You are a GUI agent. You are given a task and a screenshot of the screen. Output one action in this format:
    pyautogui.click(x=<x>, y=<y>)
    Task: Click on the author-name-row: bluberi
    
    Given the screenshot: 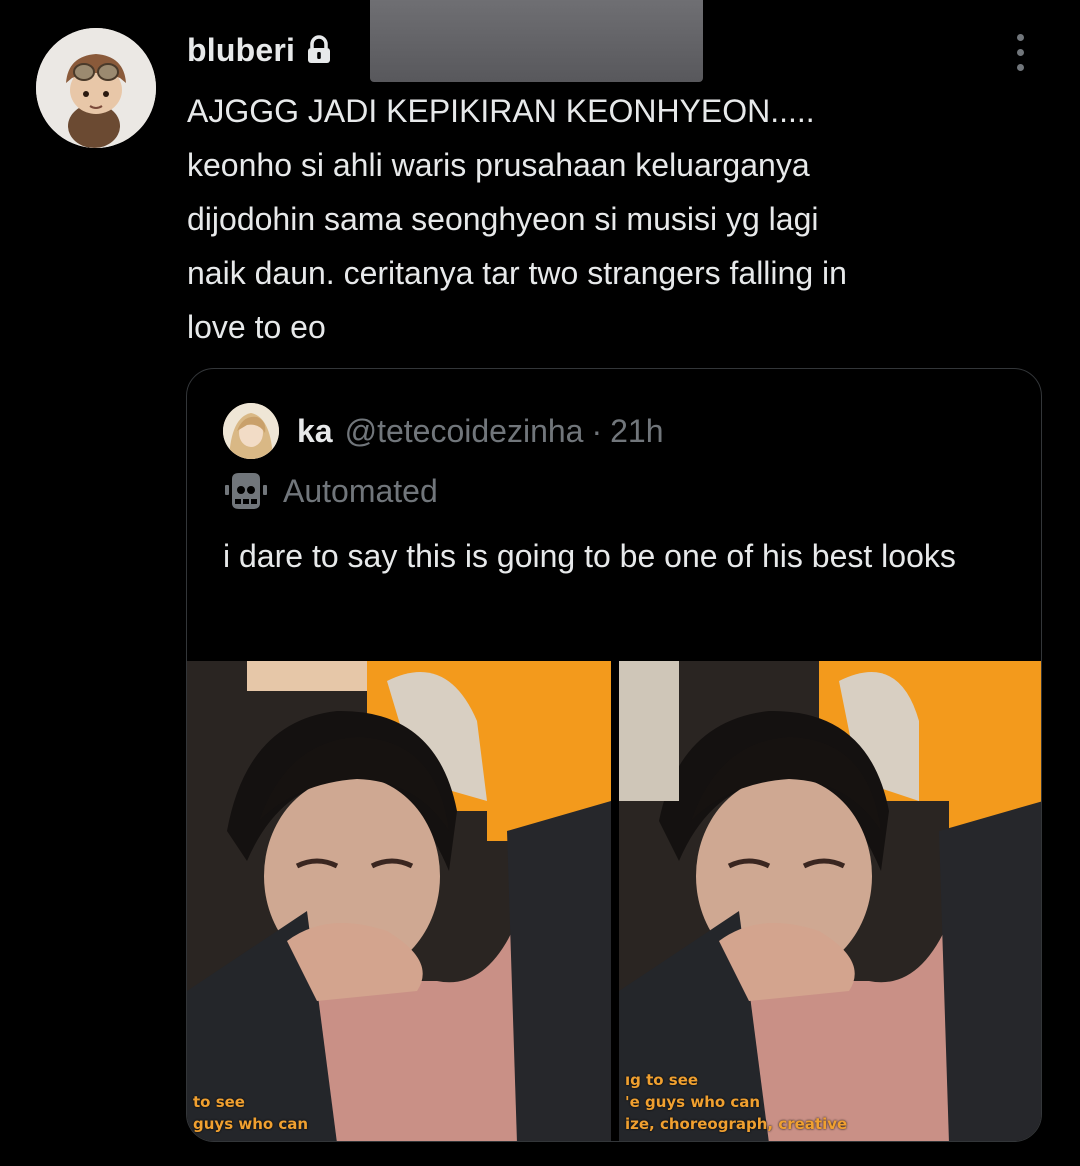 What is the action you would take?
    pyautogui.click(x=260, y=50)
    